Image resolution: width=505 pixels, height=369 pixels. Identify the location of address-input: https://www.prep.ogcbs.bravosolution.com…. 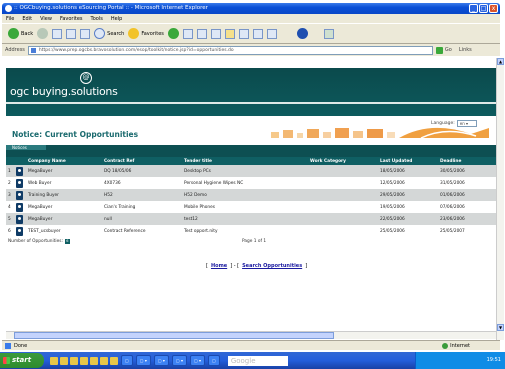
(230, 50).